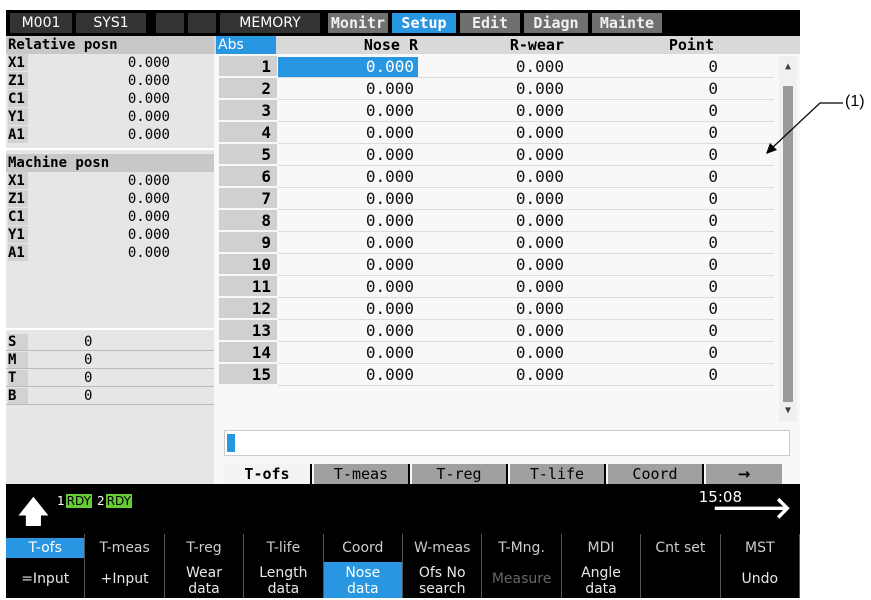 Image resolution: width=871 pixels, height=600 pixels. Describe the element at coordinates (268, 474) in the screenshot. I see `tab-t-ofs: T-ofs` at that location.